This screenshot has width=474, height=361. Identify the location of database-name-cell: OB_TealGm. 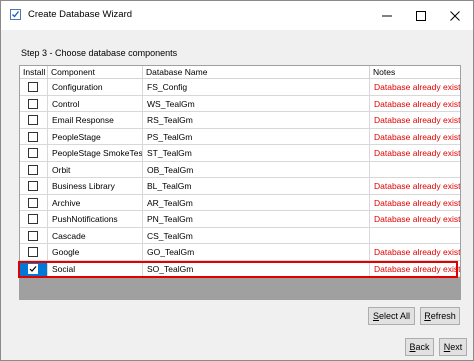
(256, 169).